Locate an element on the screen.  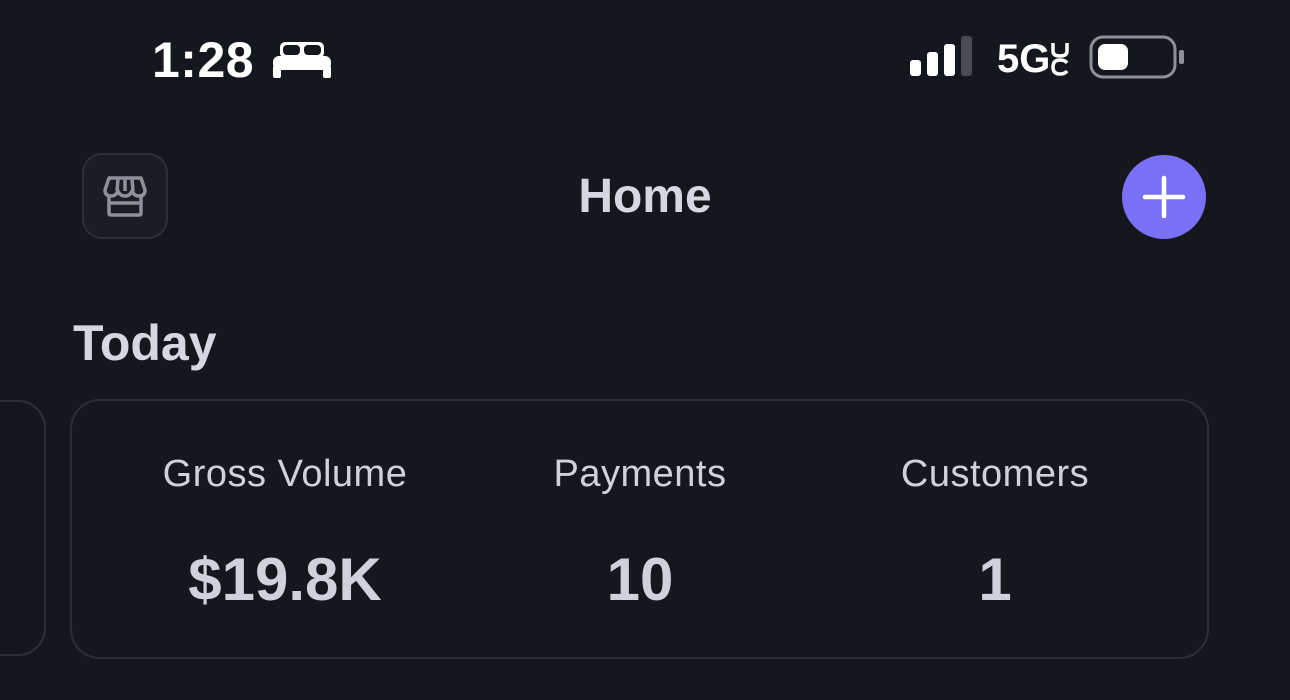
section-title-today: Today is located at coordinates (145, 343).